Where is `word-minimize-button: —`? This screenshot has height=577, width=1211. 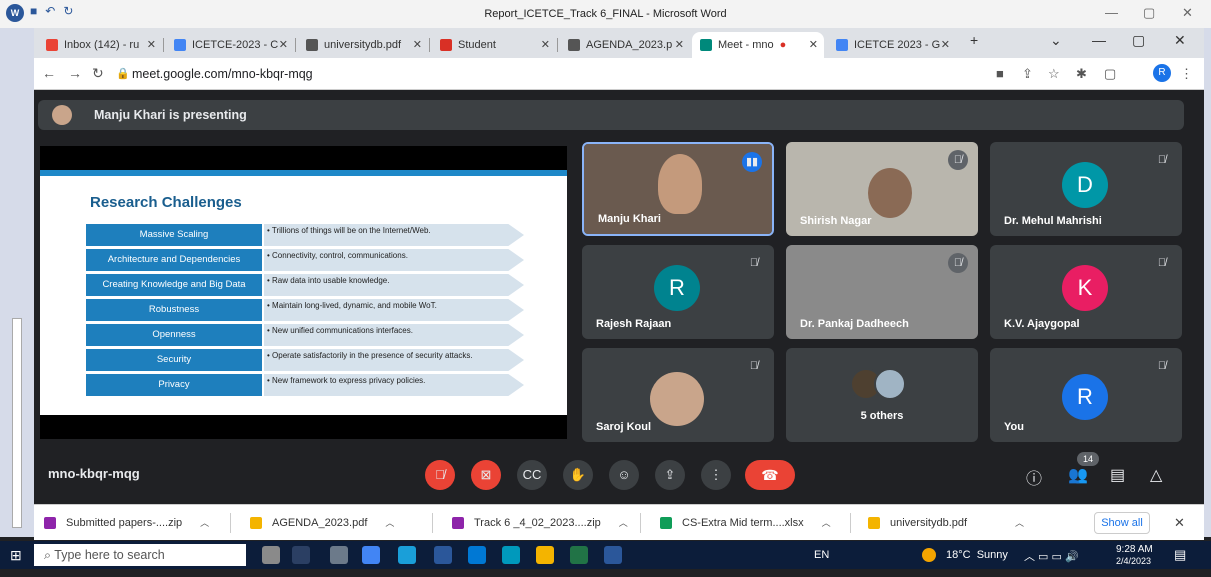
word-minimize-button: — is located at coordinates (1111, 12).